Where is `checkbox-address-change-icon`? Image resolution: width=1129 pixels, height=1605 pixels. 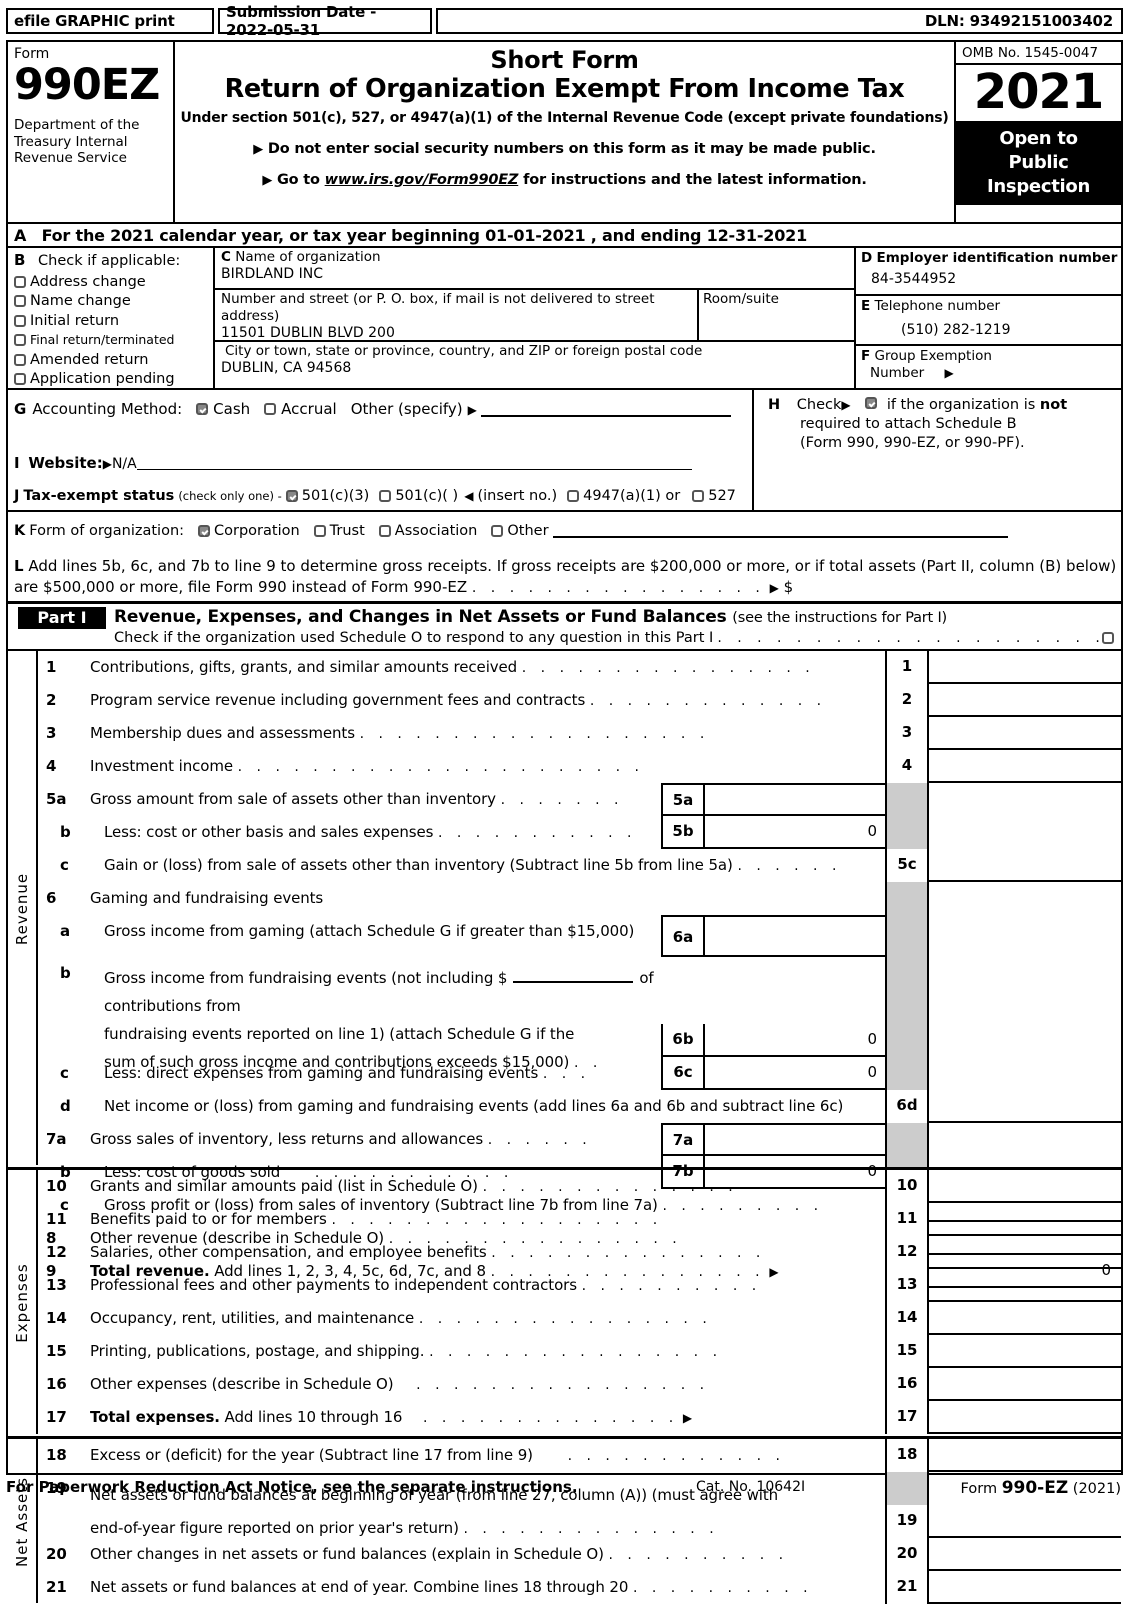 checkbox-address-change-icon is located at coordinates (20, 281).